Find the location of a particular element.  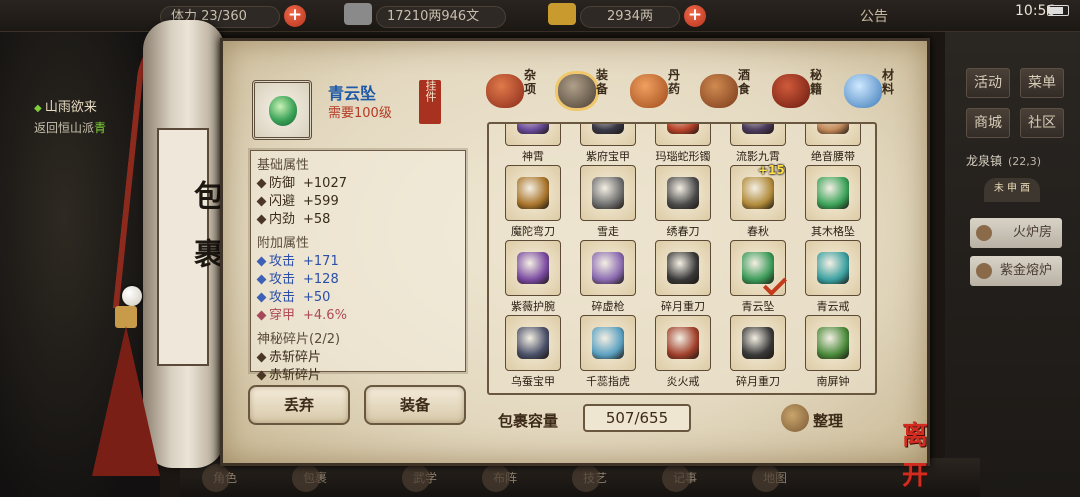

inventory-slot: 雪走 is located at coordinates (608, 202).